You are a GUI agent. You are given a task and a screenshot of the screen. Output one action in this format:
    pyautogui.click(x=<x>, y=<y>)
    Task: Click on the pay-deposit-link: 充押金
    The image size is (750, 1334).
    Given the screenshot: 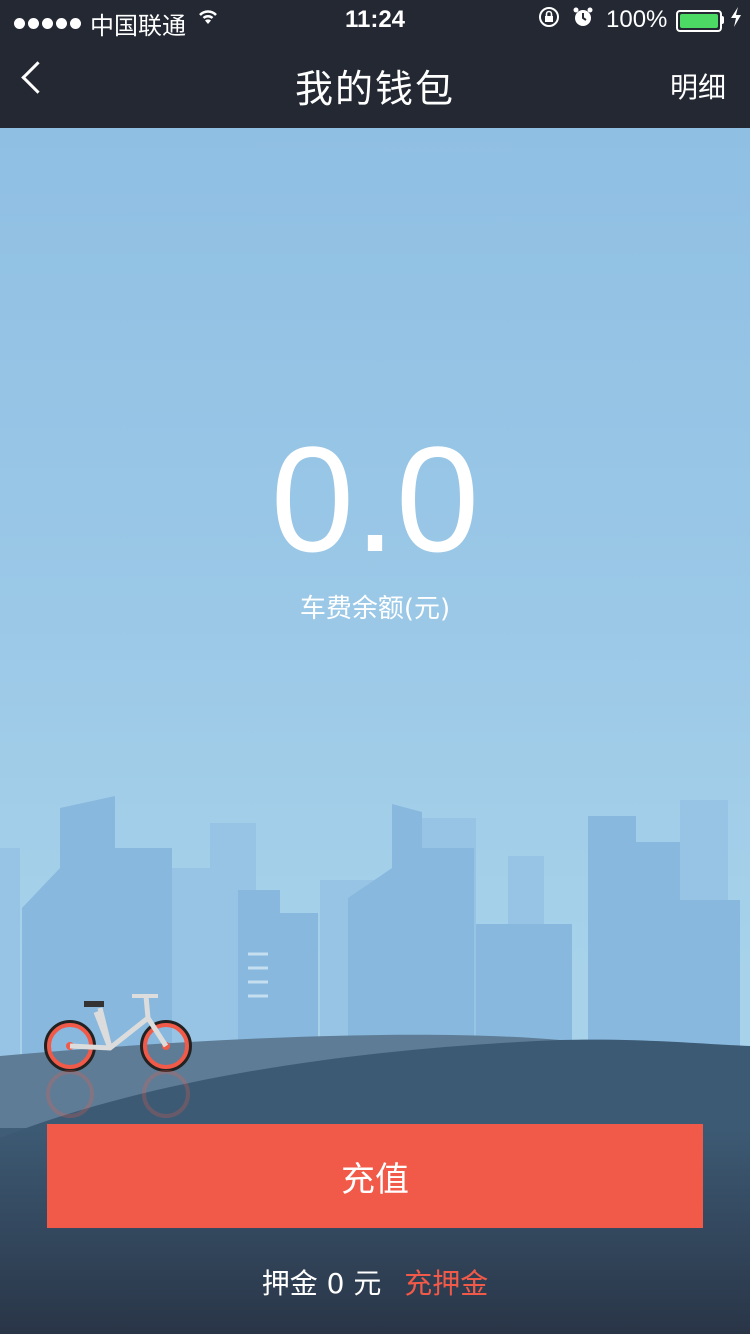 What is the action you would take?
    pyautogui.click(x=446, y=1283)
    